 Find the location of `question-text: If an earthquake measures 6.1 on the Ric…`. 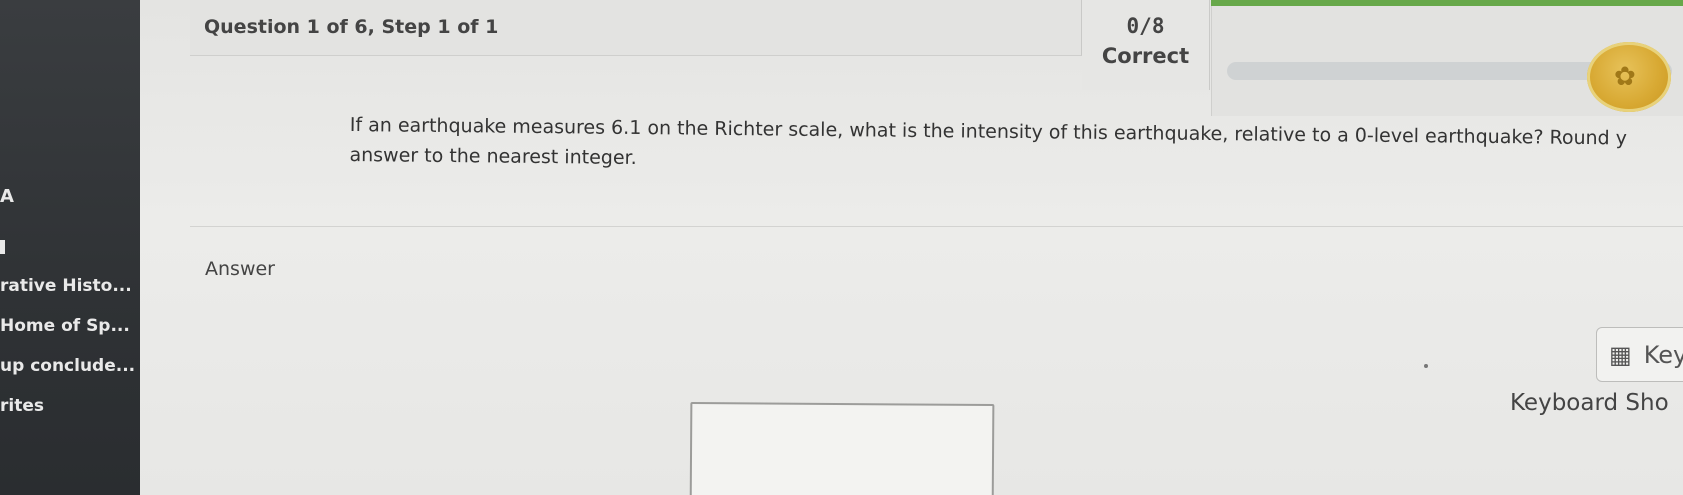

question-text: If an earthquake measures 6.1 on the Ric… is located at coordinates (988, 141).